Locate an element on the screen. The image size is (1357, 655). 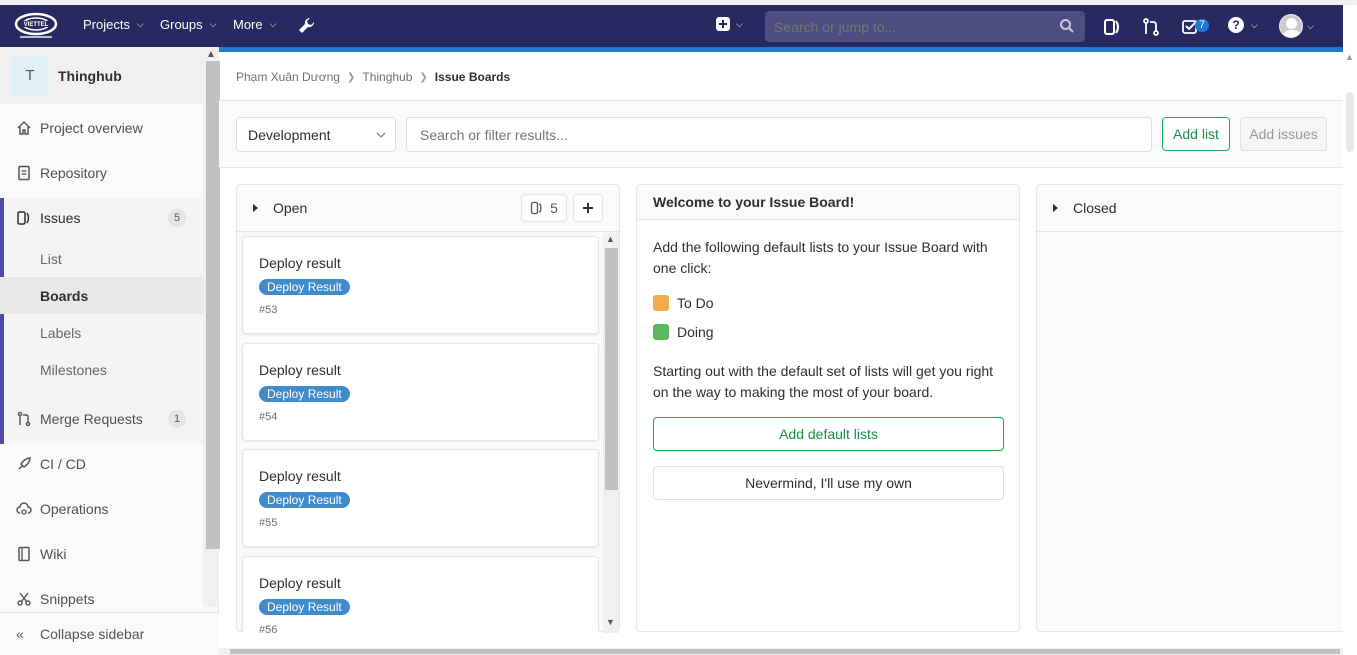
board-hscroll-thumb is located at coordinates (785, 651).